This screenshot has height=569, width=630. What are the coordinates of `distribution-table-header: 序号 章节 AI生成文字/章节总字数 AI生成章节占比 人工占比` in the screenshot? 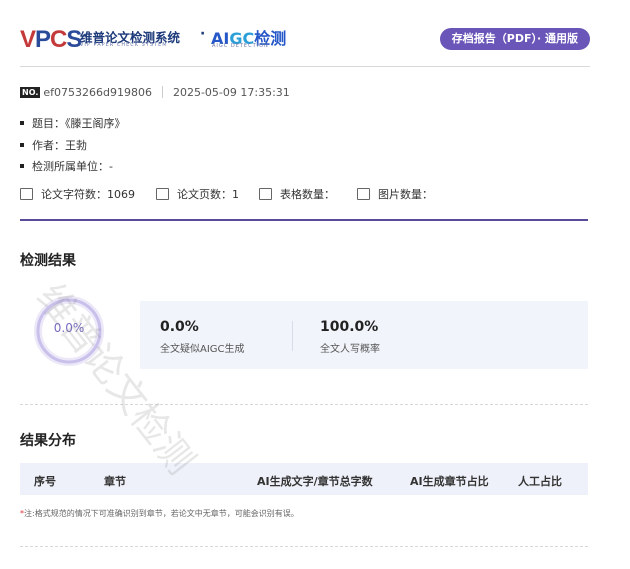 It's located at (304, 479).